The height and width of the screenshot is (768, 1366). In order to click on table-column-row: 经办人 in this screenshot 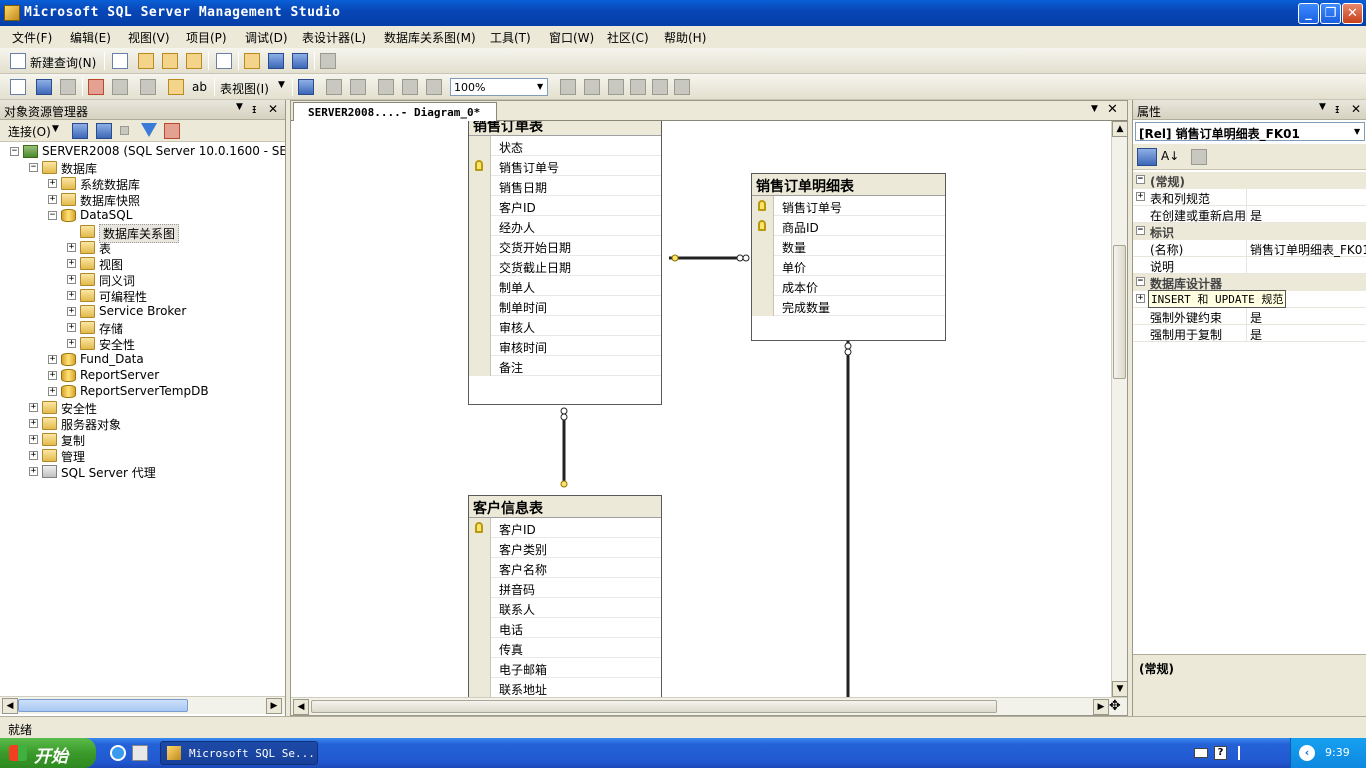, I will do `click(565, 226)`.